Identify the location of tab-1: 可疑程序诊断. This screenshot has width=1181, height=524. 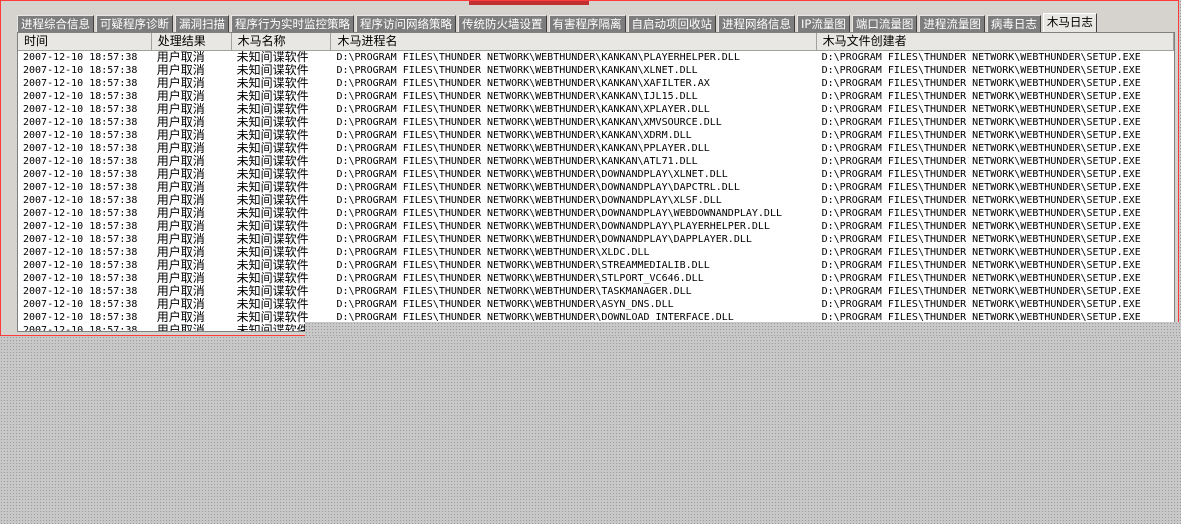
(134, 23).